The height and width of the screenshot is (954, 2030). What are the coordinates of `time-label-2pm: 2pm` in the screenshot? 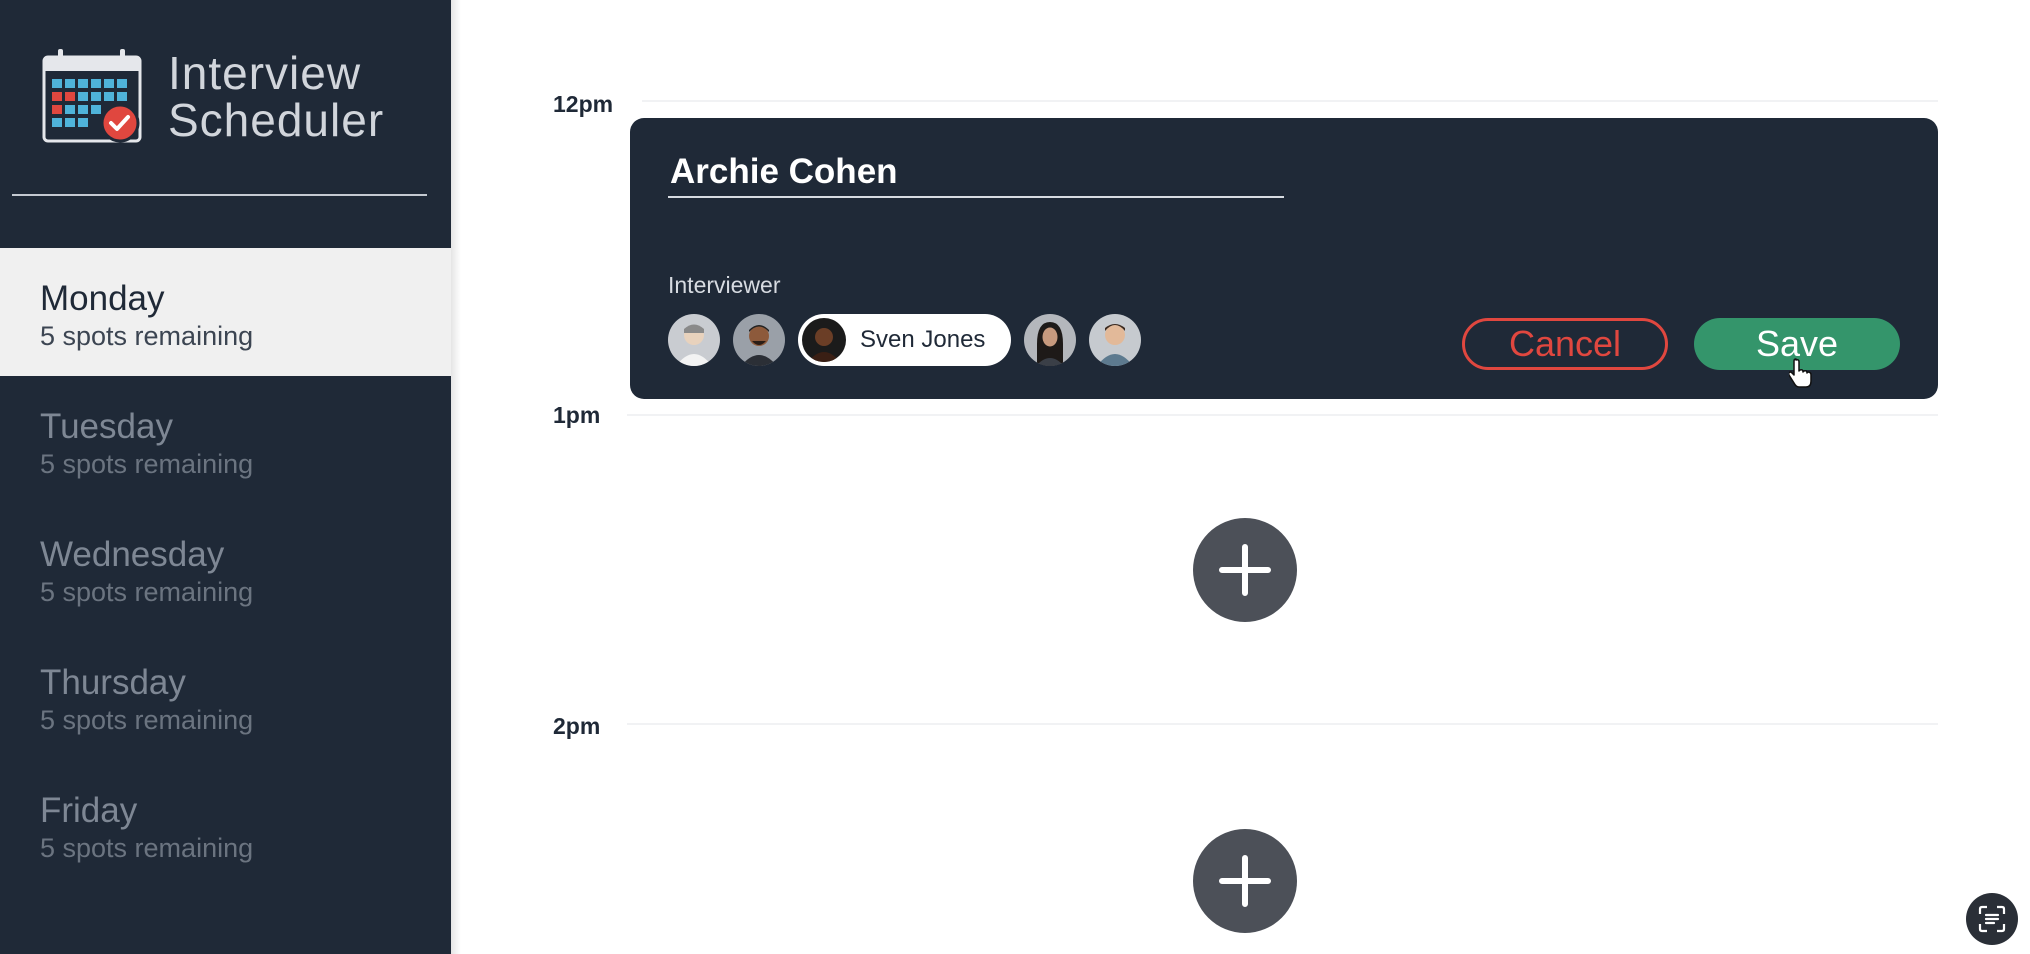 It's located at (577, 726).